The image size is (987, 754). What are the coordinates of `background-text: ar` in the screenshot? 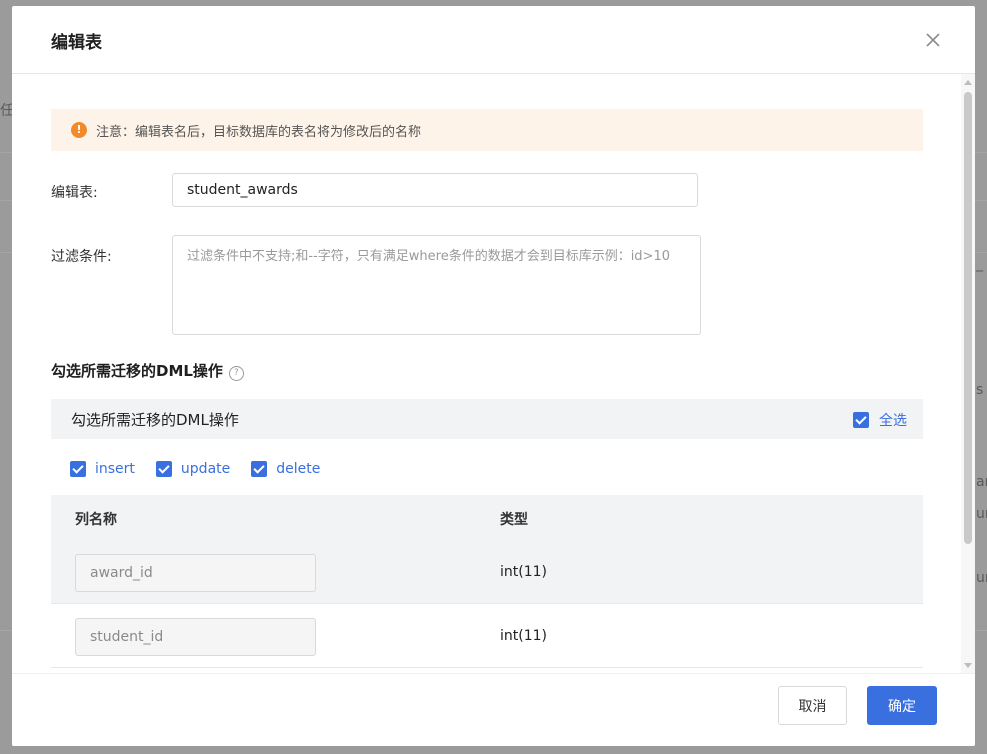 It's located at (981, 482).